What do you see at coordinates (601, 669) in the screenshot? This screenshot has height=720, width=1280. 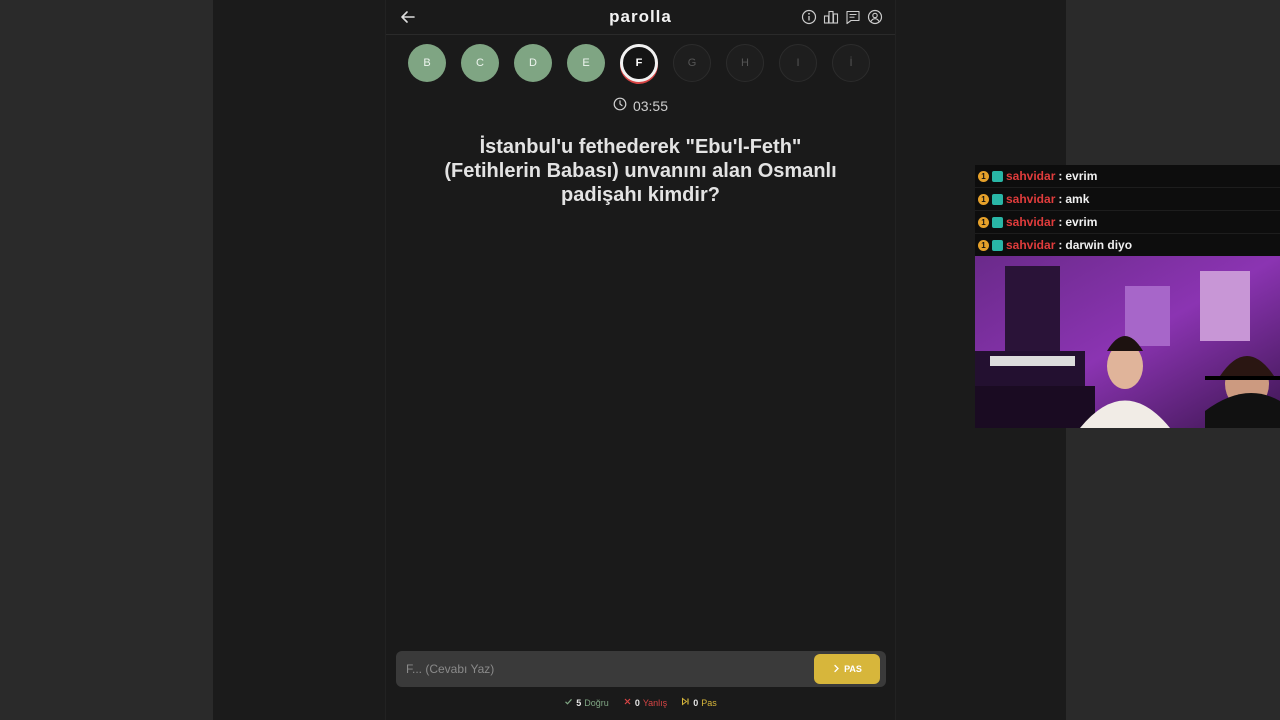 I see `answer-input` at bounding box center [601, 669].